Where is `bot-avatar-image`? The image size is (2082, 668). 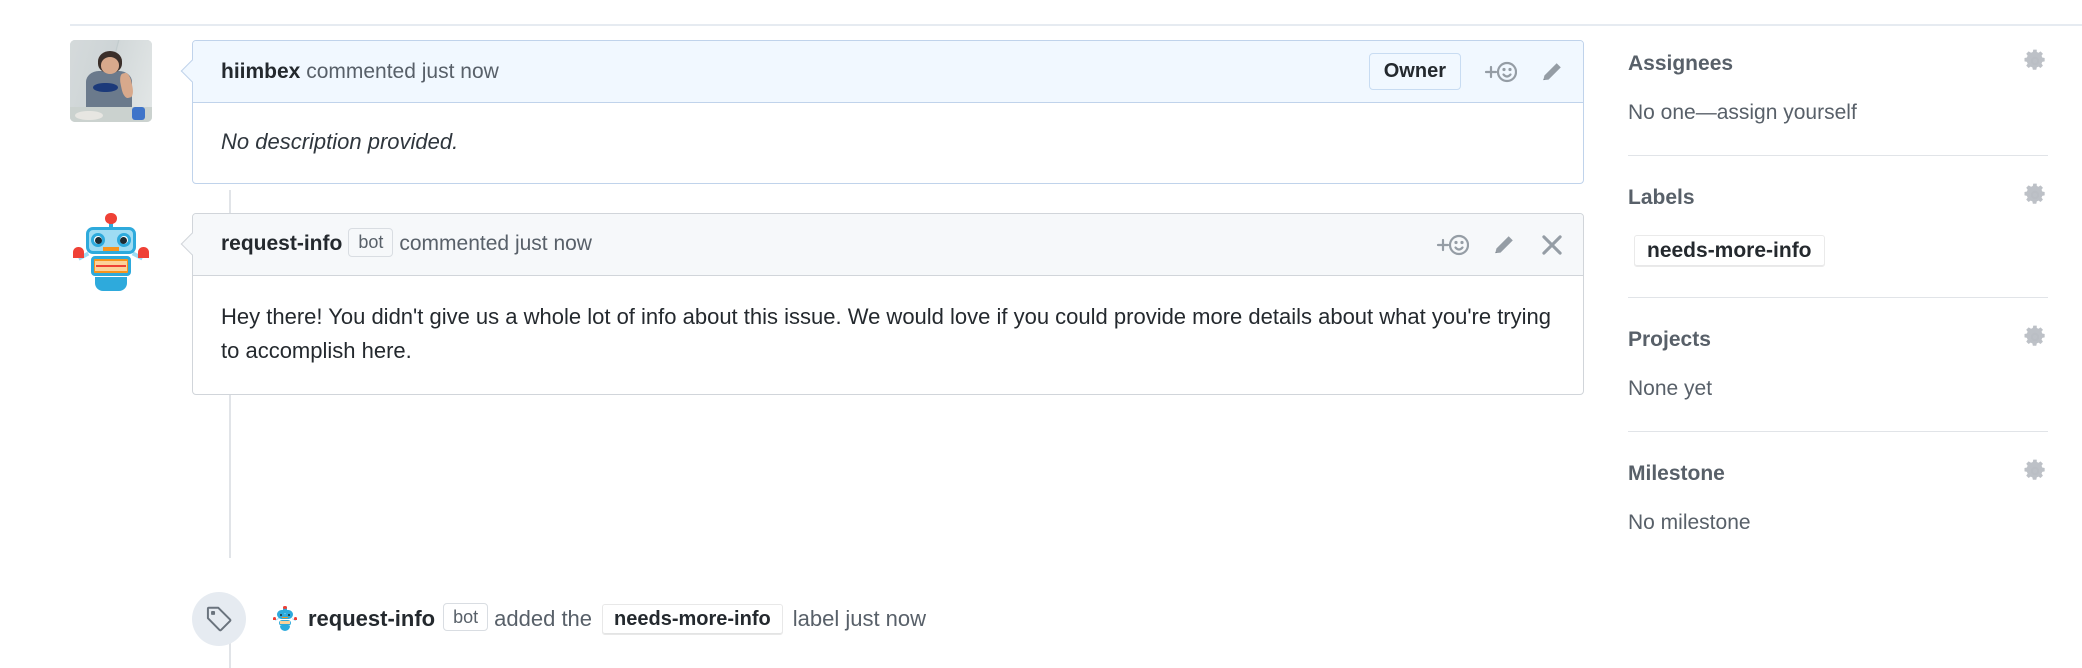
bot-avatar-image is located at coordinates (111, 254).